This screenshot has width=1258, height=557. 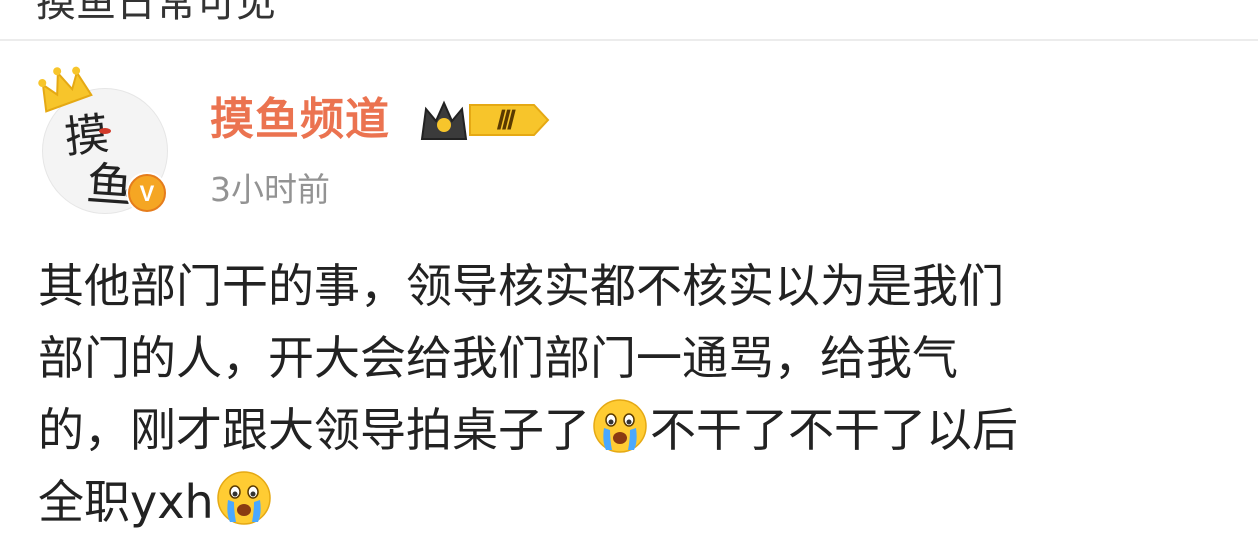 What do you see at coordinates (314, 430) in the screenshot?
I see `post-text-segment: 的，刚才跟大领导拍桌子了` at bounding box center [314, 430].